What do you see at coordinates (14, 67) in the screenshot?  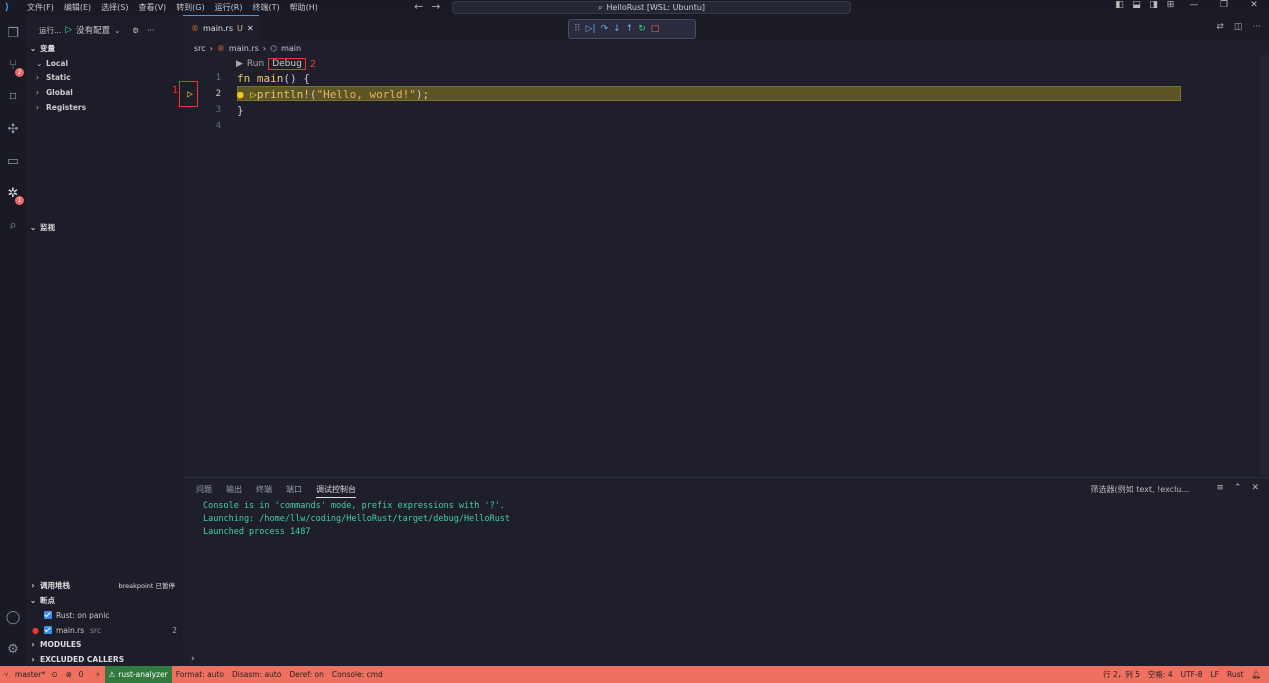 I see `source-control-icon: ⑂ 2` at bounding box center [14, 67].